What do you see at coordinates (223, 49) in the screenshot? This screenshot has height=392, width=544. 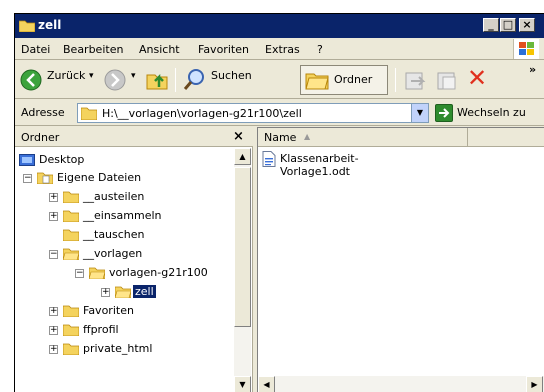 I see `menu-favoriten: Favoriten` at bounding box center [223, 49].